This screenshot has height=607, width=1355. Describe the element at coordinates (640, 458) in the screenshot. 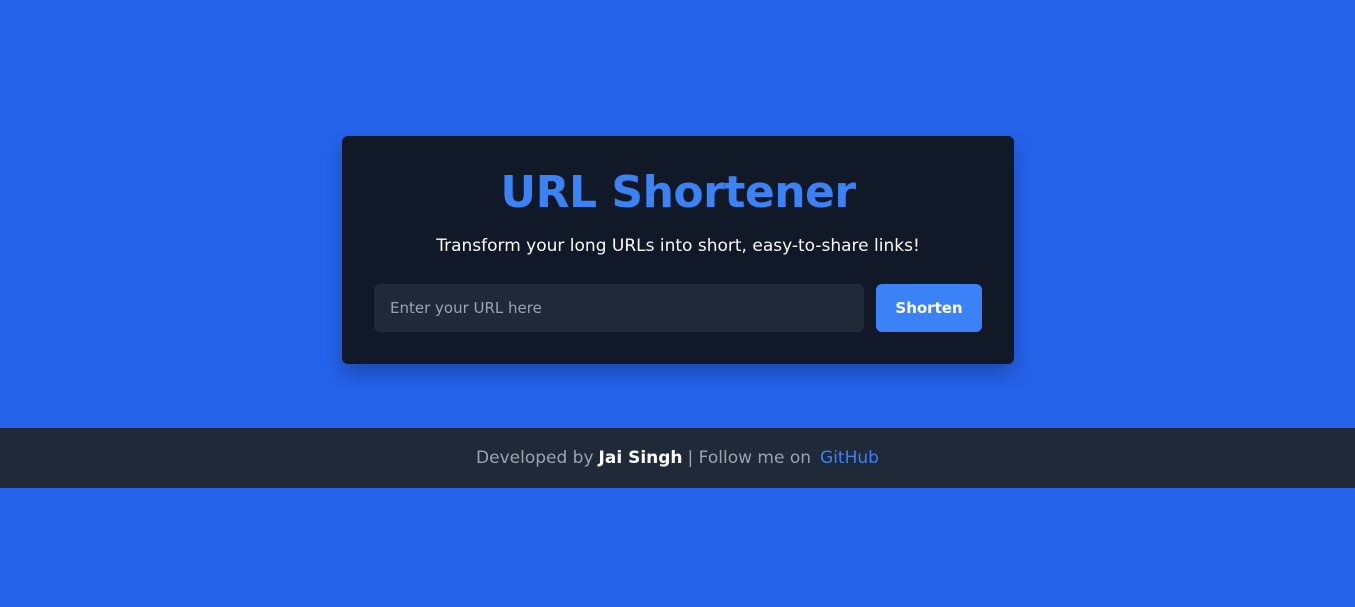

I see `author-name: Jai Singh` at that location.